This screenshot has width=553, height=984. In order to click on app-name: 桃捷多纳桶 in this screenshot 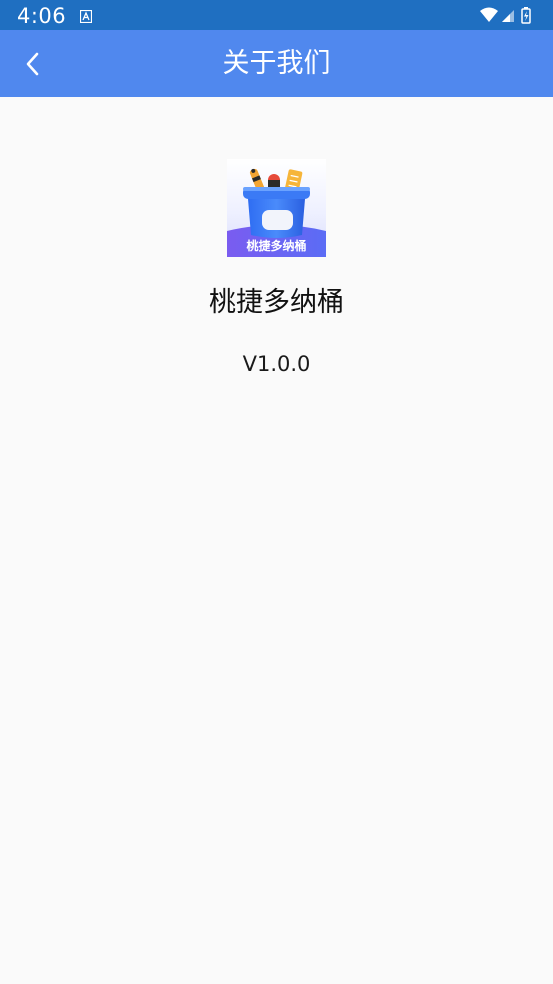, I will do `click(276, 302)`.